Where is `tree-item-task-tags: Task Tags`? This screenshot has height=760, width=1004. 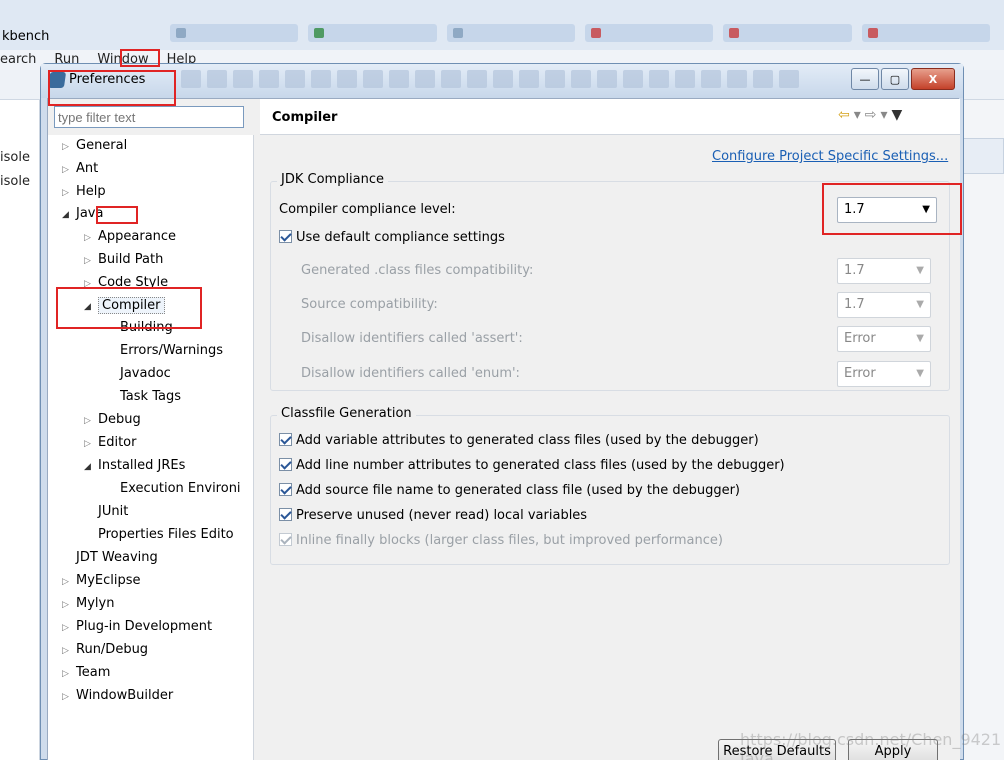
tree-item-task-tags: Task Tags is located at coordinates (150, 397).